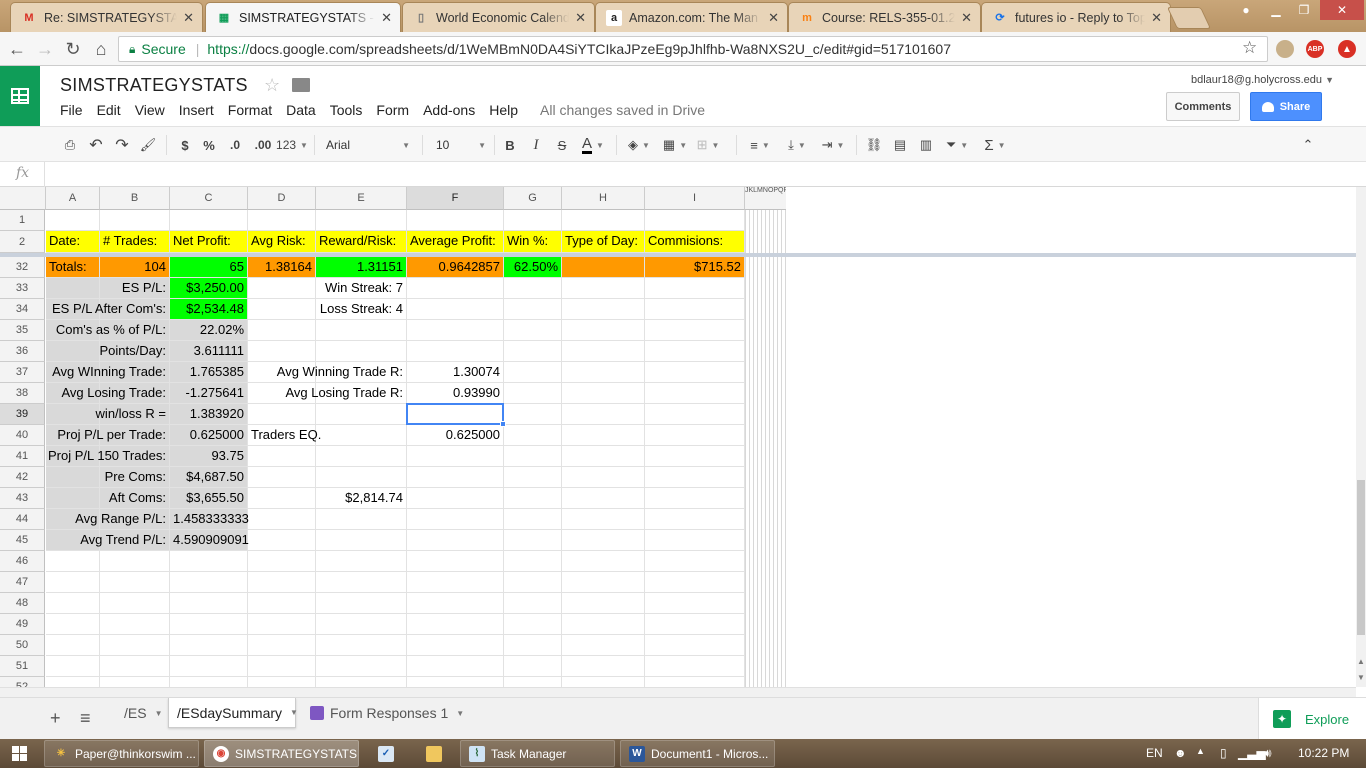 The height and width of the screenshot is (768, 1366). Describe the element at coordinates (209, 393) in the screenshot. I see `cell-c38: -1.275641` at that location.